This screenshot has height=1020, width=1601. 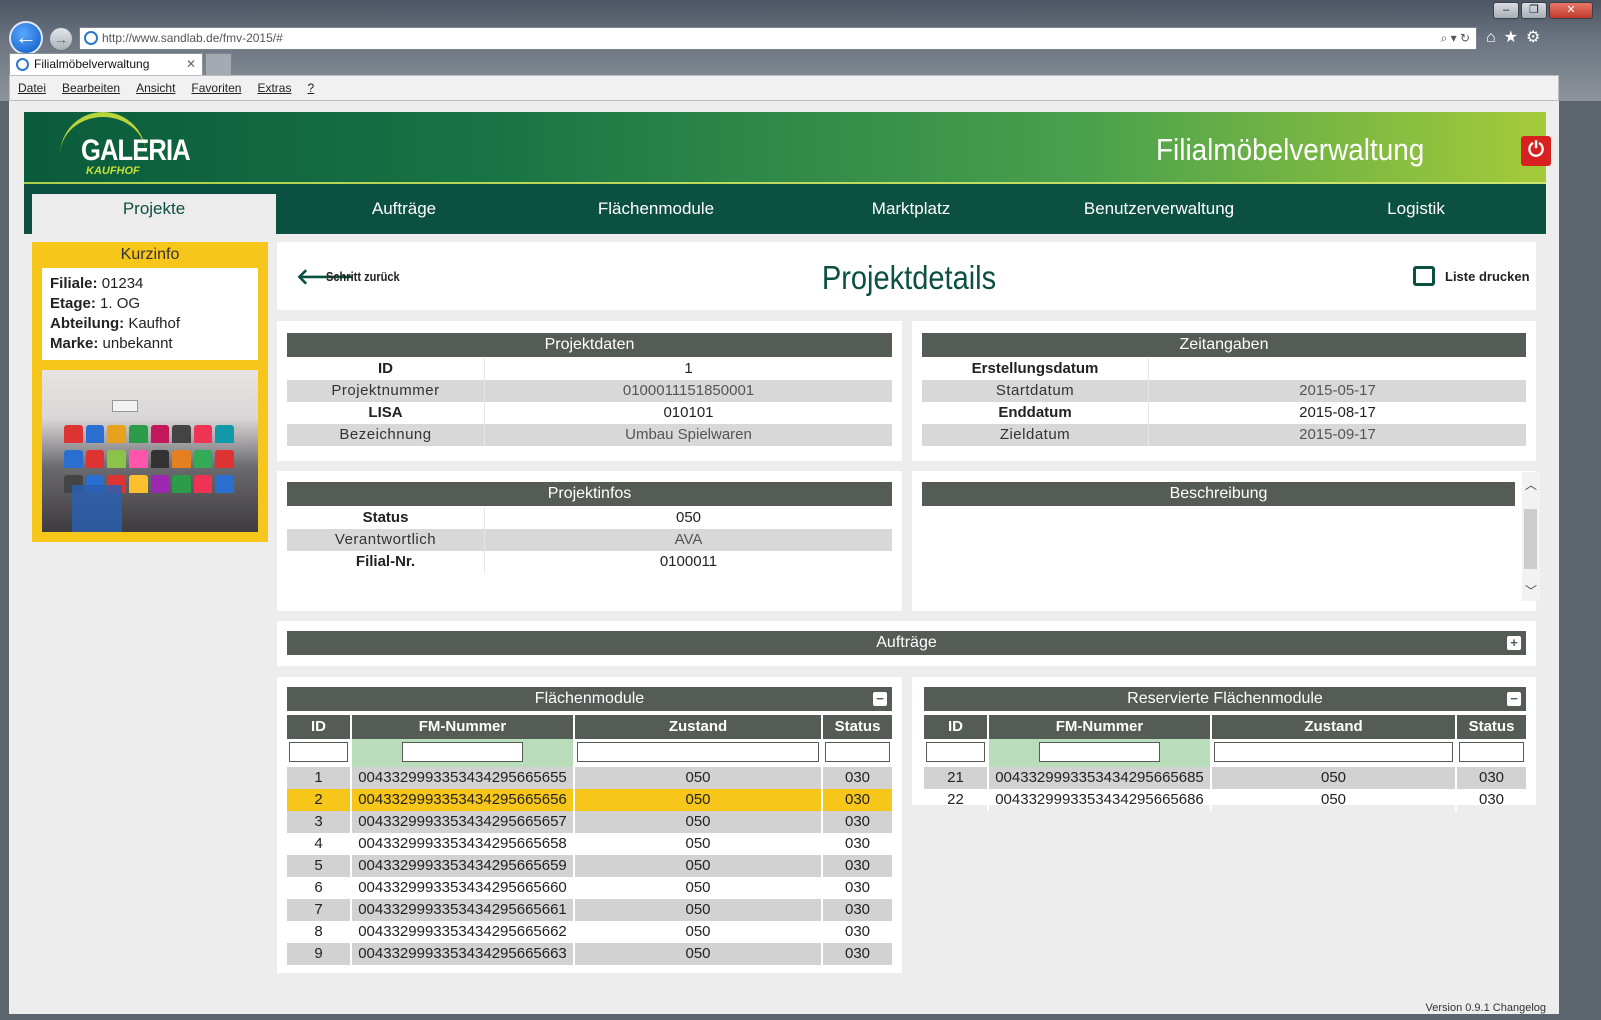 I want to click on menu-bearbeiten: Bearbeiten, so click(x=91, y=88).